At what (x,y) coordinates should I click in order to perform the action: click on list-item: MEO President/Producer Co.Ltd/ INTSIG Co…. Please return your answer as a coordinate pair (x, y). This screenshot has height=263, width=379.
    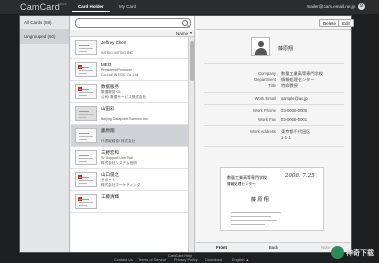
    Looking at the image, I should click on (129, 70).